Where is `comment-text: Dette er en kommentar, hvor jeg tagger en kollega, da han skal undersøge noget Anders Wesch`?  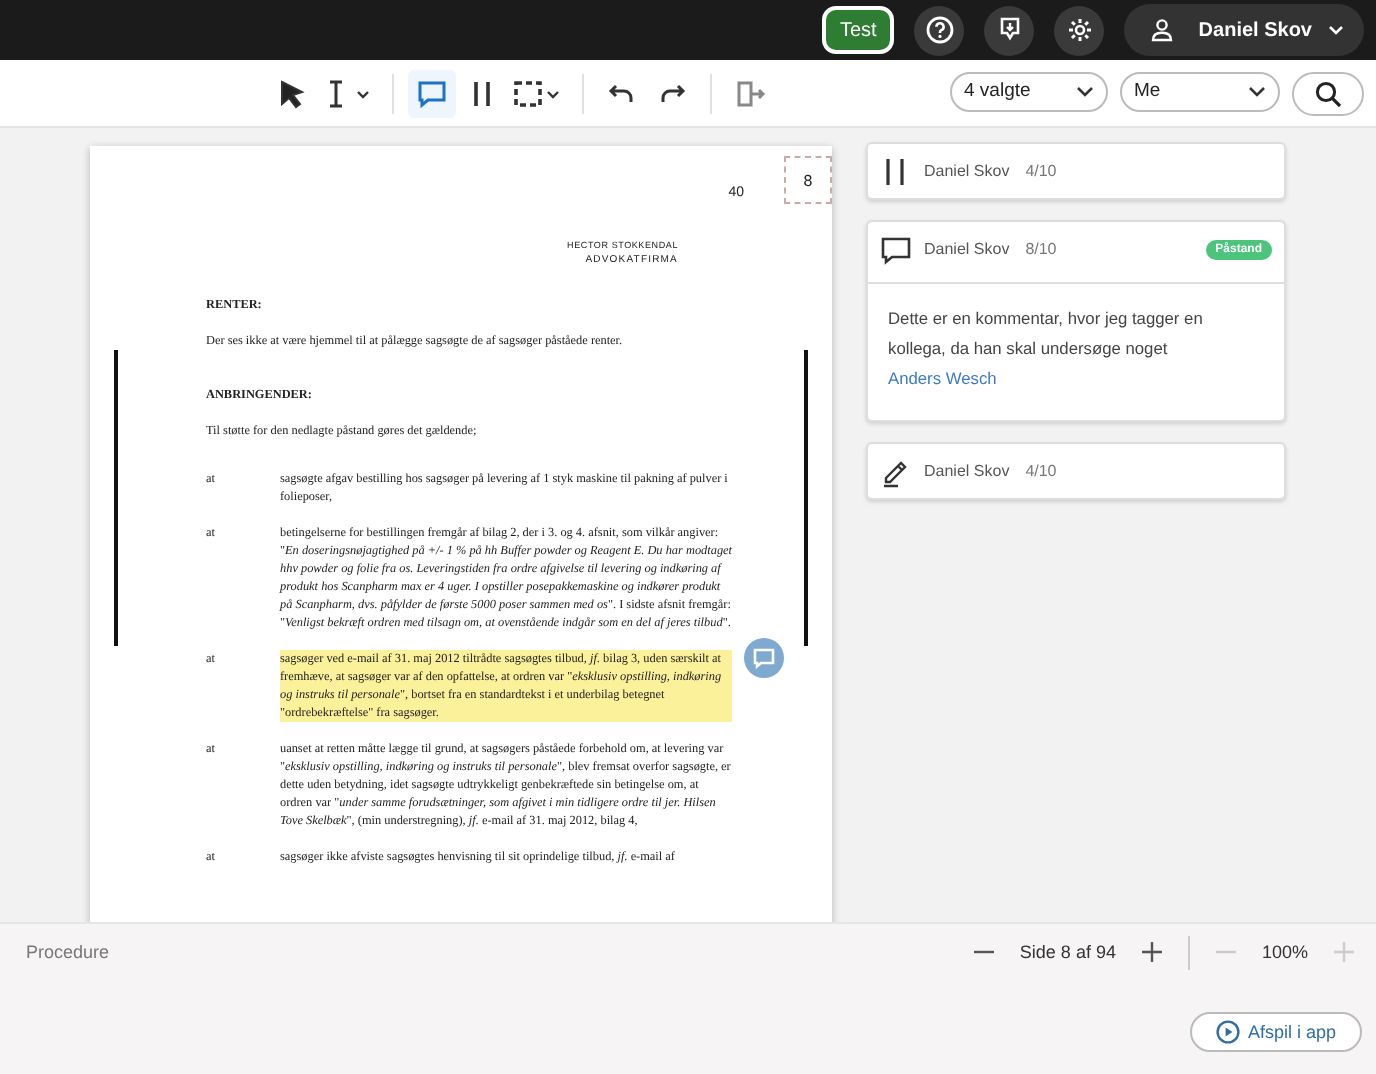 comment-text: Dette er en kommentar, hvor jeg tagger en kollega, da han skal undersøge noget Anders Wesch is located at coordinates (1045, 348).